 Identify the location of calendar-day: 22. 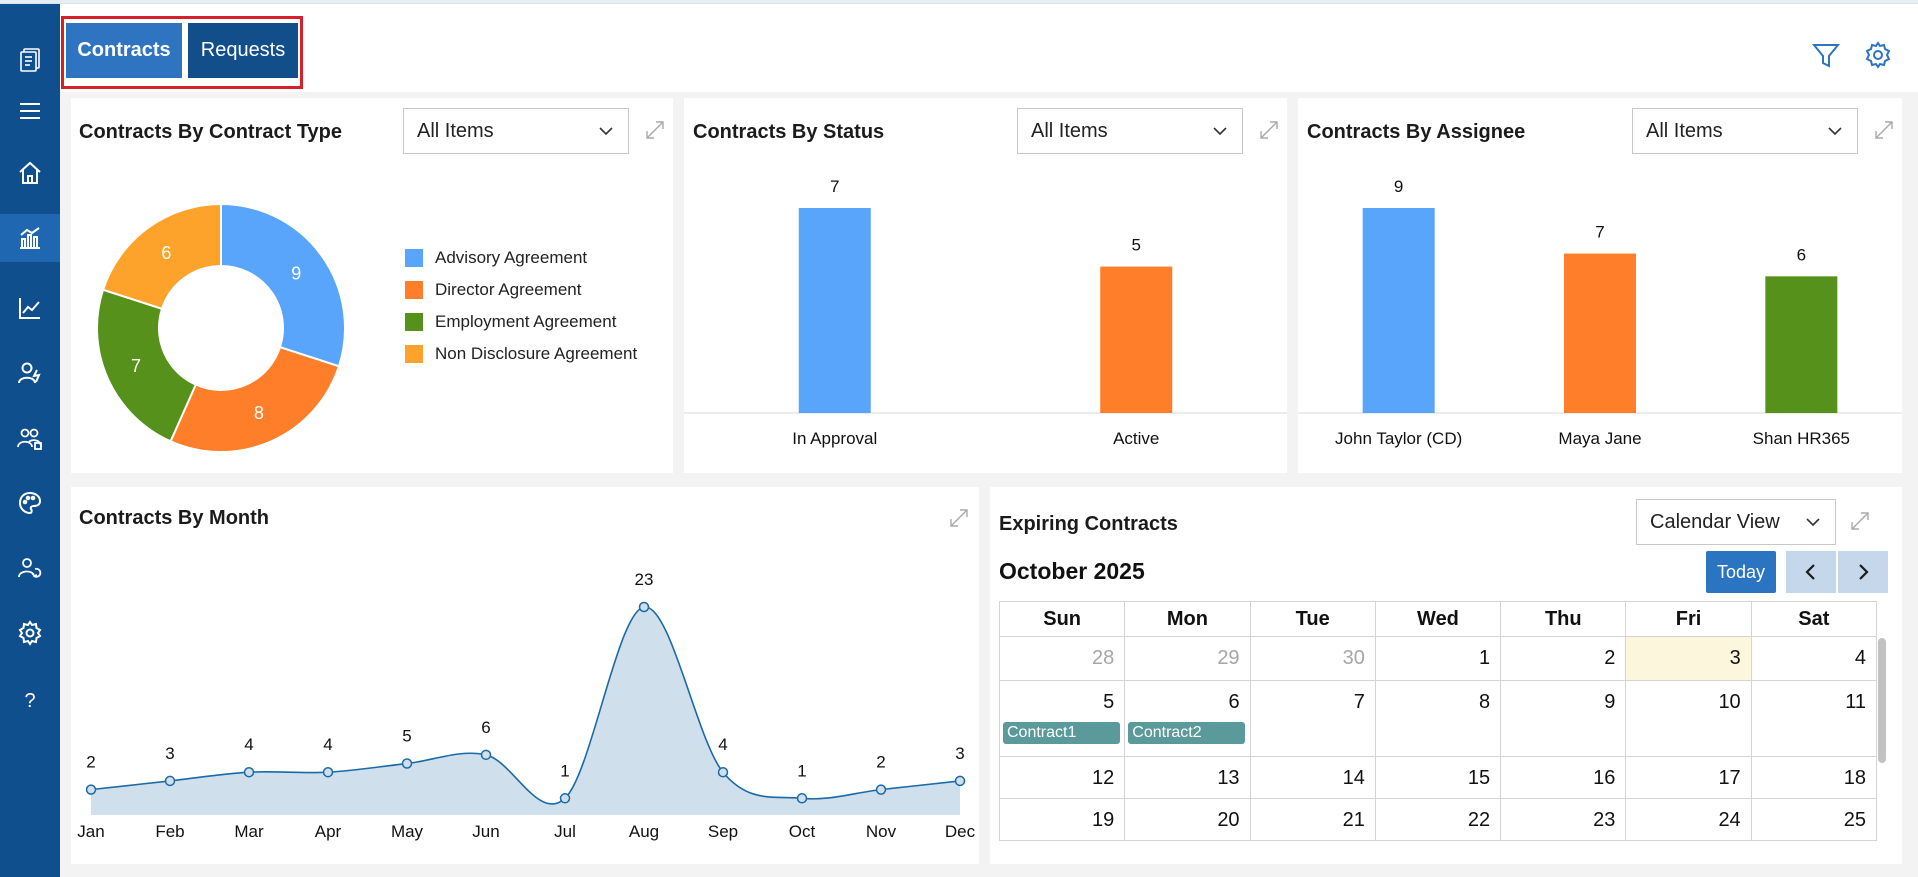
(1438, 819).